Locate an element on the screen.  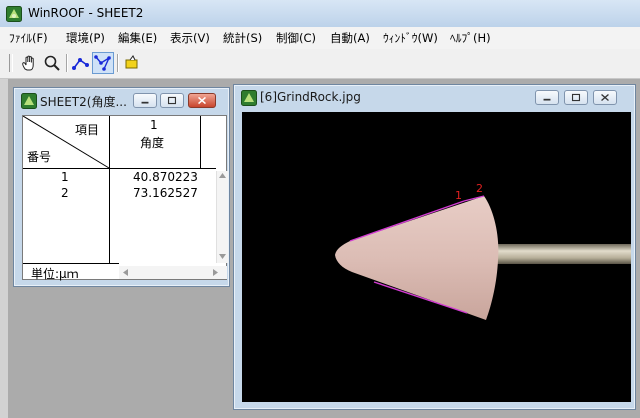
magnifier-icon is located at coordinates (52, 63).